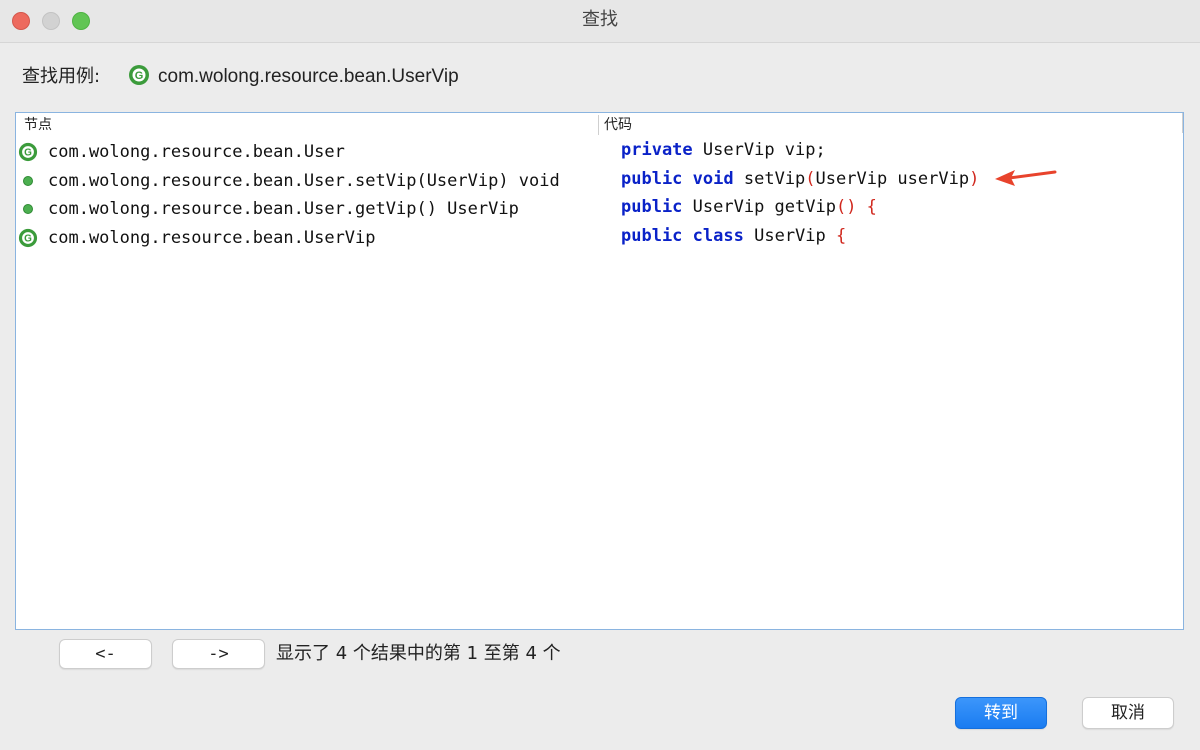  Describe the element at coordinates (713, 179) in the screenshot. I see `code-keyword: void` at that location.